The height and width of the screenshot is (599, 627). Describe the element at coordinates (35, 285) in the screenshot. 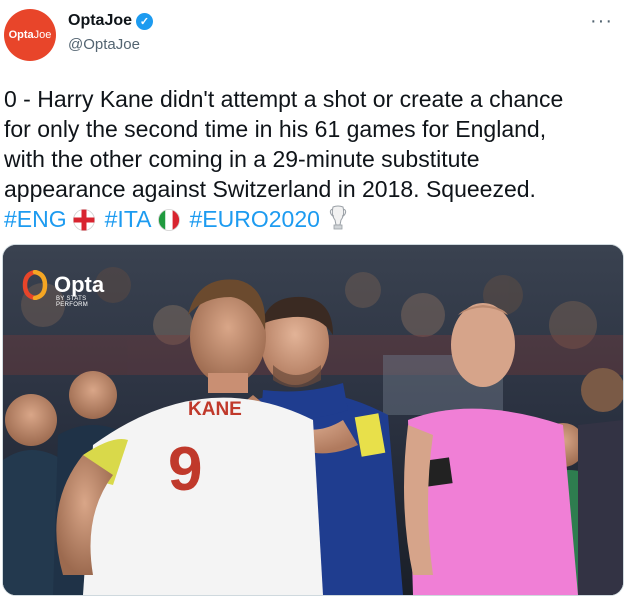

I see `opta-logo-icon` at that location.